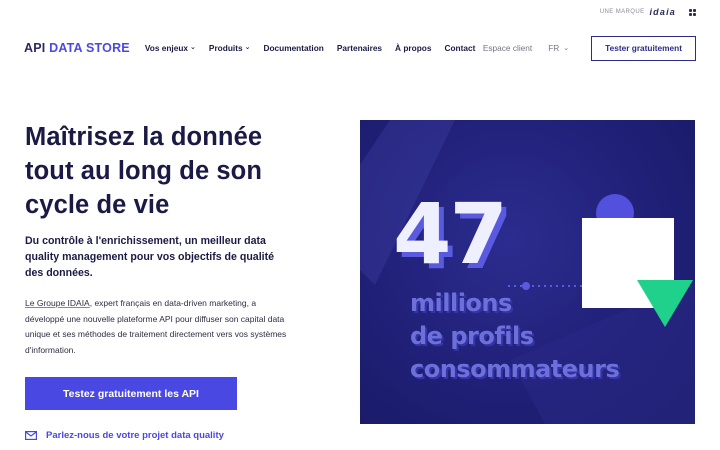  I want to click on nav-vos-enjeux: Vos enjeux ⌄, so click(170, 48).